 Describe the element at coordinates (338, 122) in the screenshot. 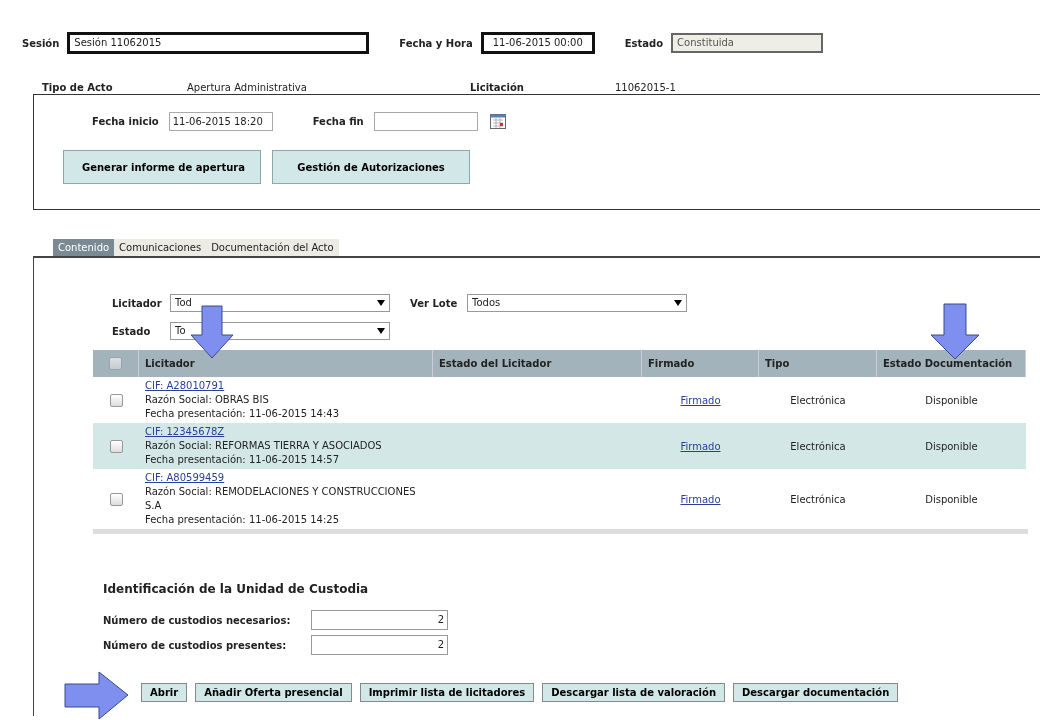

I see `field-label: Fecha fin` at that location.